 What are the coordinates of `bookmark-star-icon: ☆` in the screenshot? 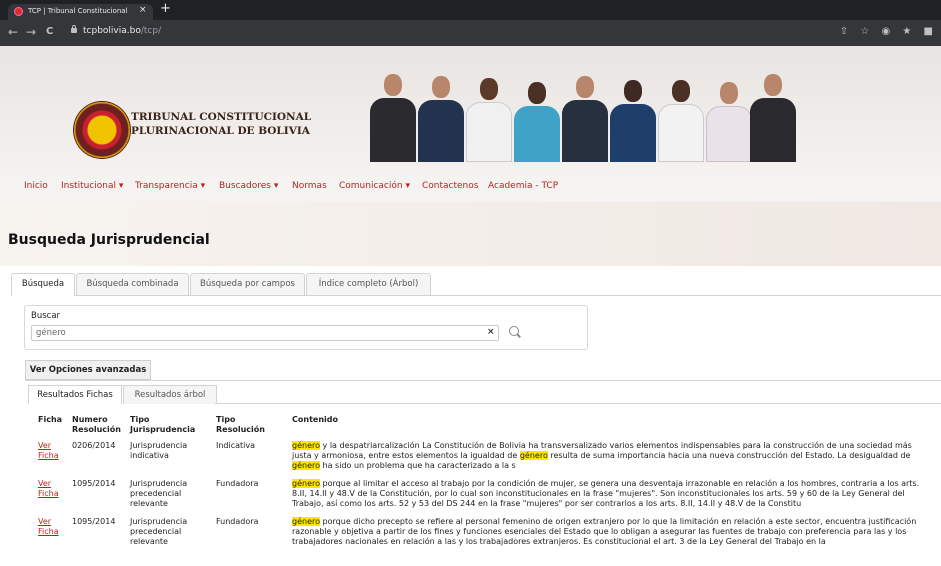 It's located at (864, 31).